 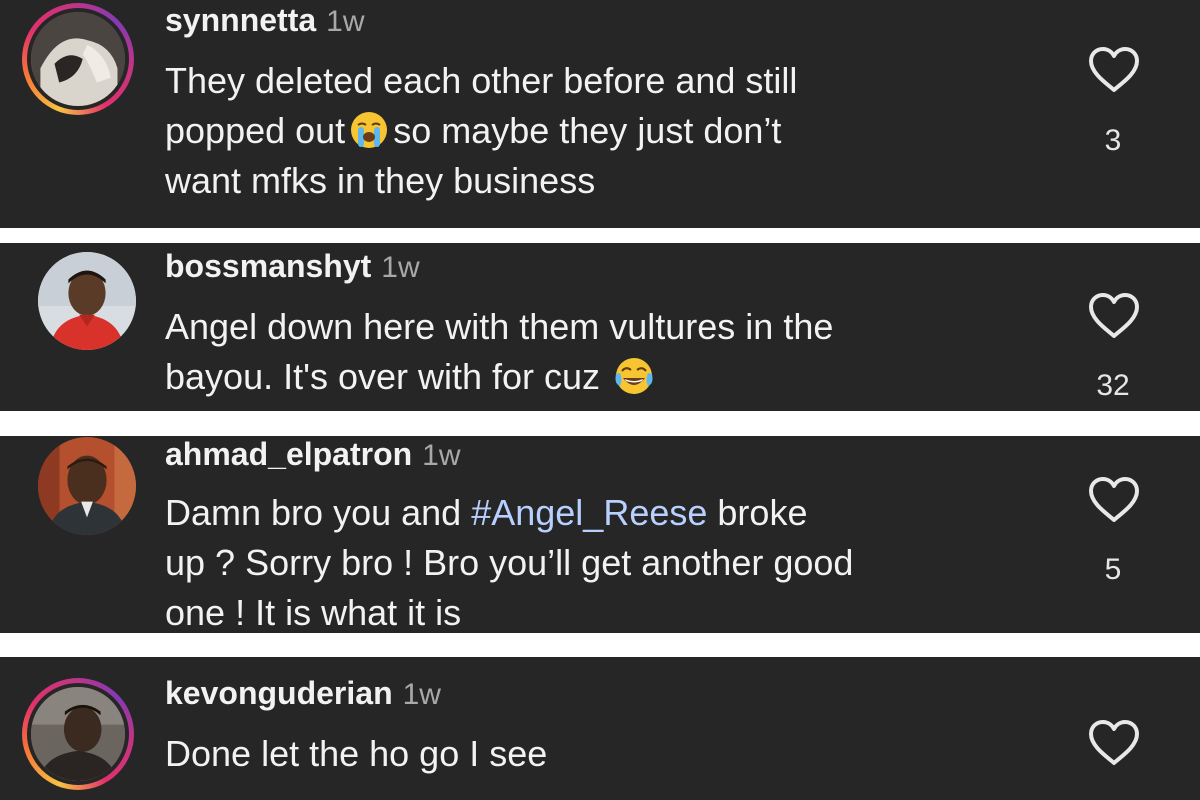 I want to click on loudly-crying-face-emoji, so click(x=369, y=130).